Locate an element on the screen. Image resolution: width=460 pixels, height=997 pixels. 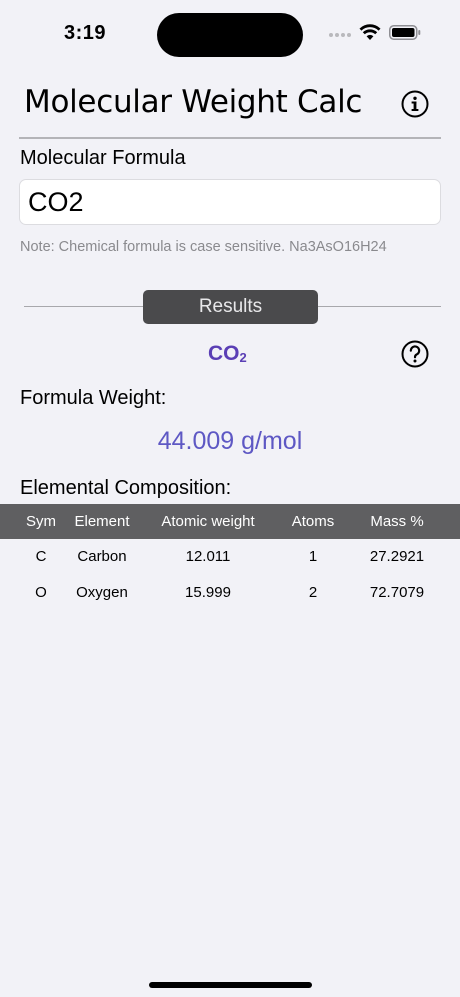
page-title: Molecular Weight Calc is located at coordinates (193, 102).